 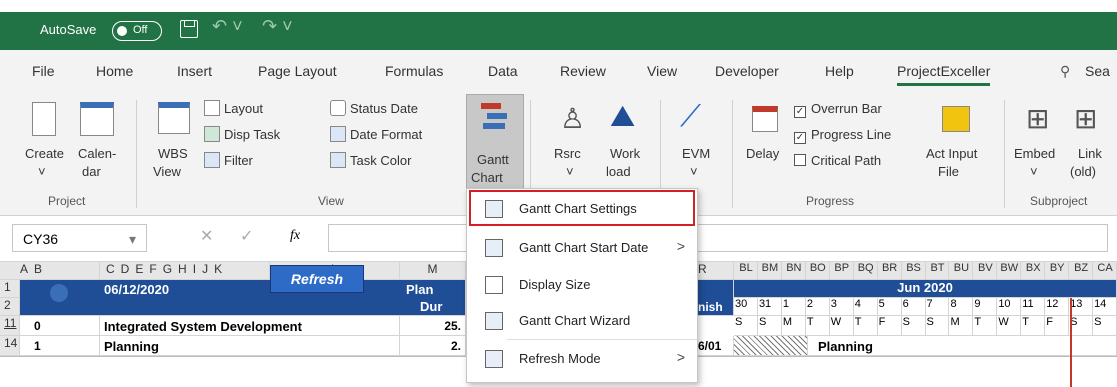 I want to click on col-header-m: M, so click(x=433, y=271).